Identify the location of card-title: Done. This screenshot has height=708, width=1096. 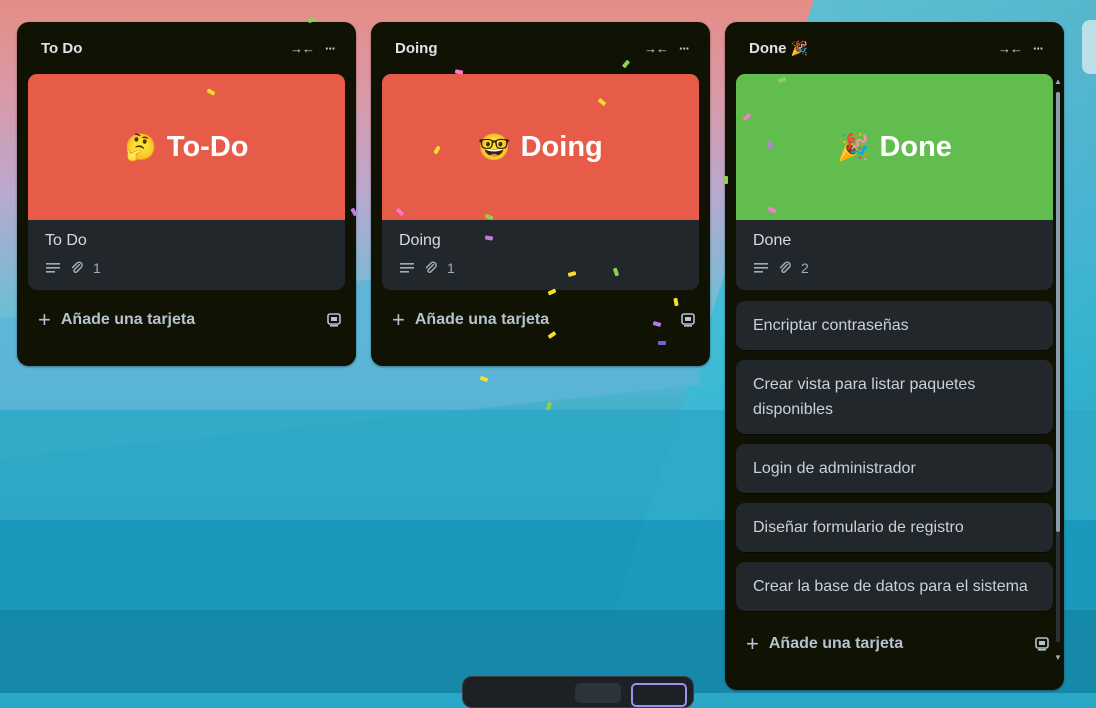
(772, 240).